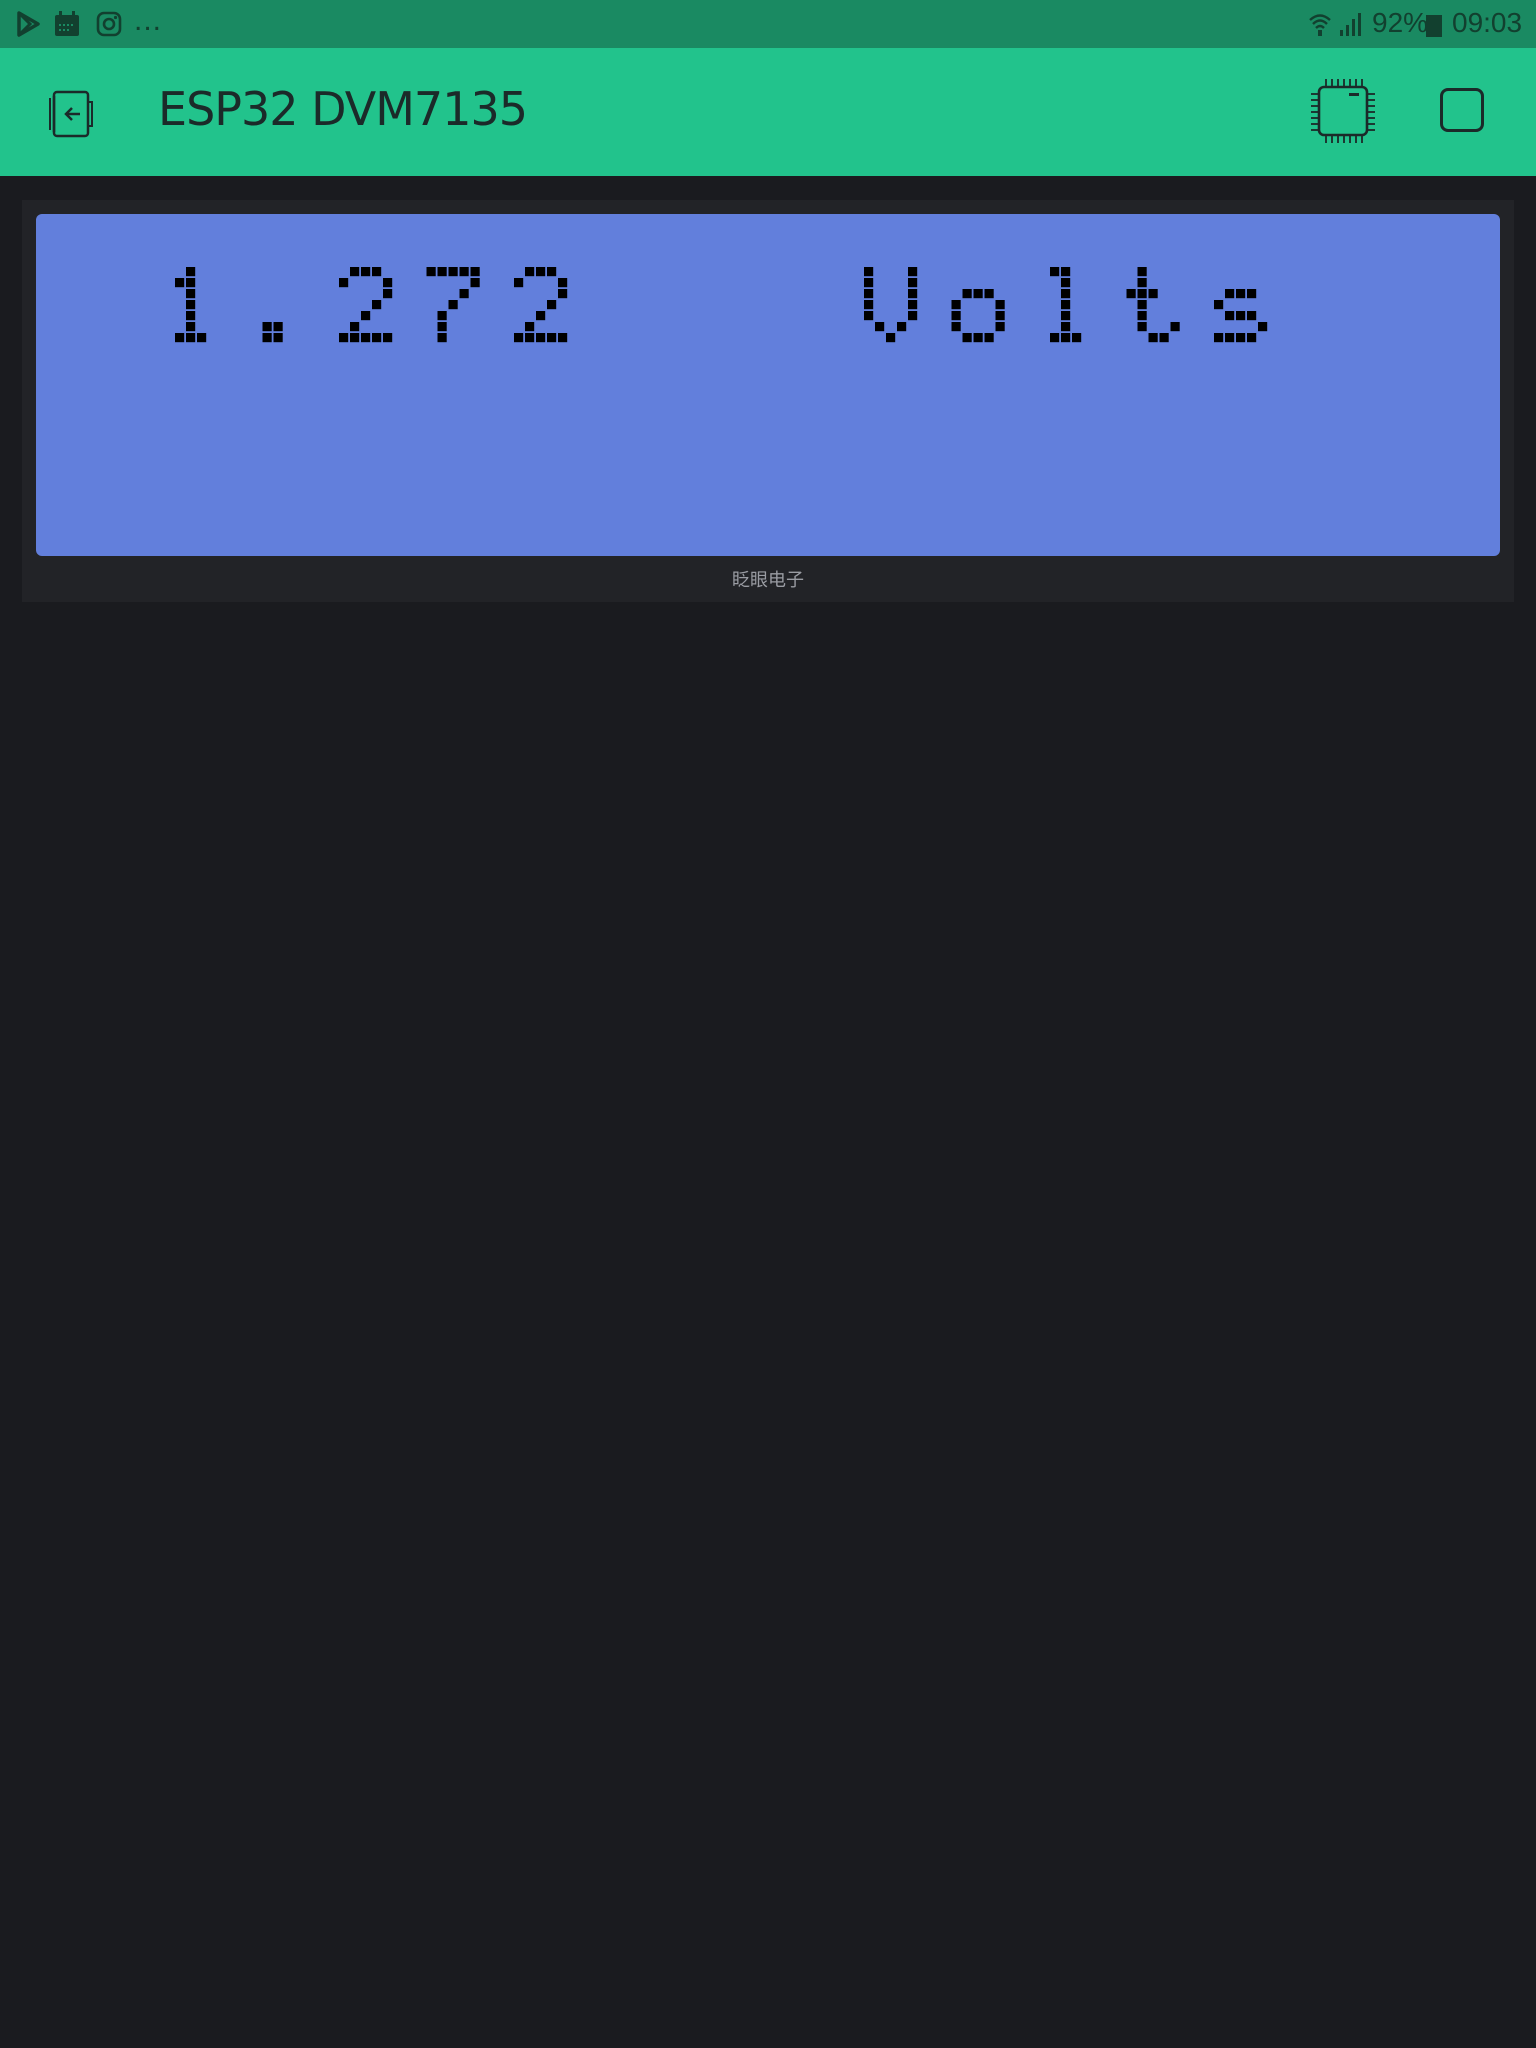 This screenshot has width=1536, height=2048. Describe the element at coordinates (28, 24) in the screenshot. I see `play-store-icon` at that location.